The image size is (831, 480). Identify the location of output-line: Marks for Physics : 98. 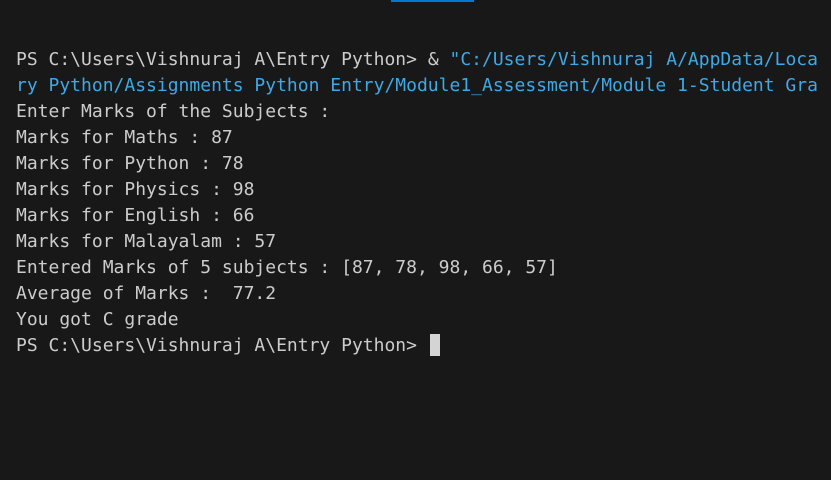
(135, 189).